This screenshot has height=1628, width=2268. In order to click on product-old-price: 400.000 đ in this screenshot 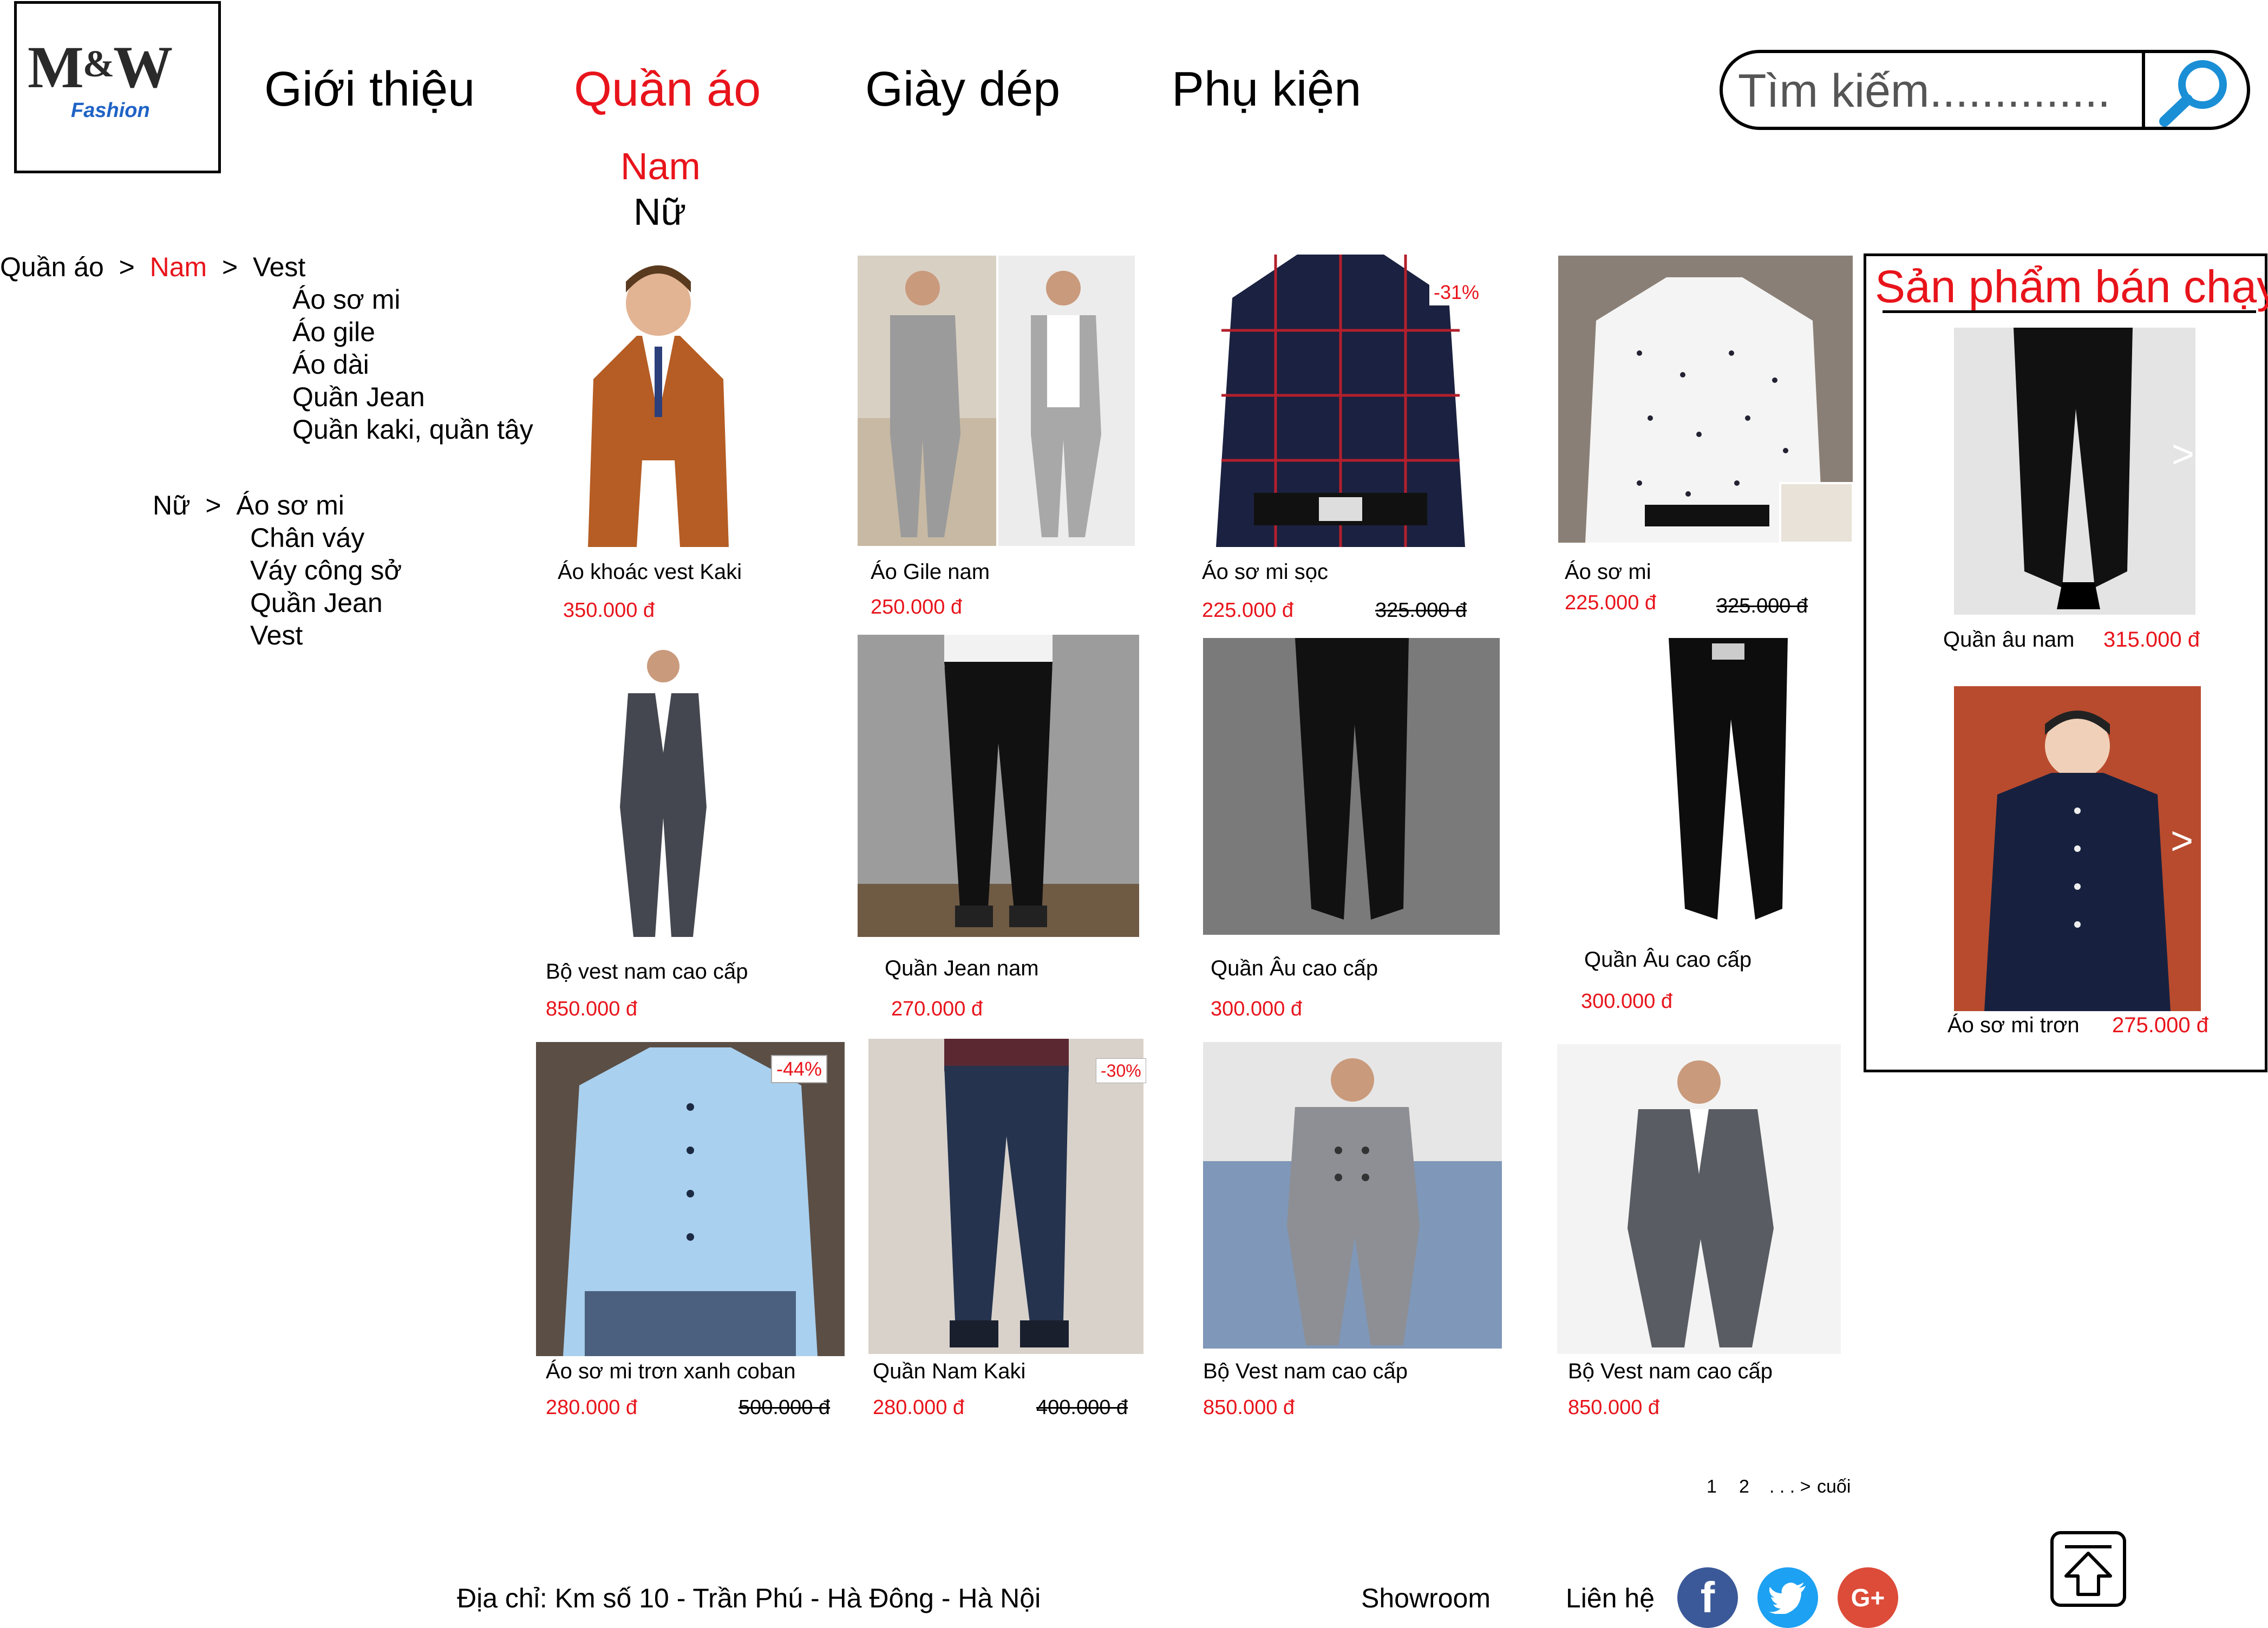, I will do `click(1082, 1407)`.